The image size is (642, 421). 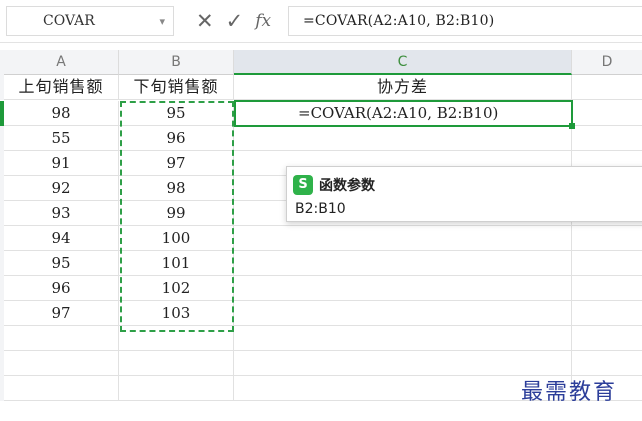 What do you see at coordinates (176, 213) in the screenshot?
I see `cell-b: 99` at bounding box center [176, 213].